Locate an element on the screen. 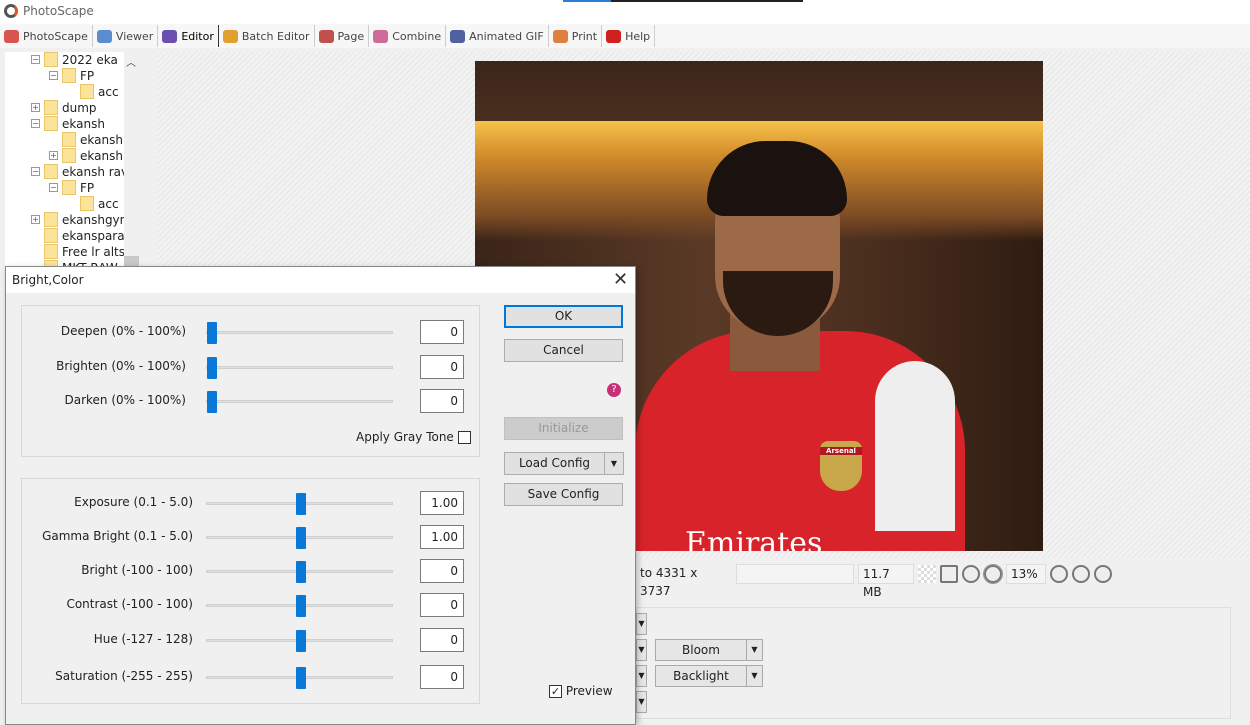 The height and width of the screenshot is (725, 1250). cancel-button: Cancel is located at coordinates (563, 350).